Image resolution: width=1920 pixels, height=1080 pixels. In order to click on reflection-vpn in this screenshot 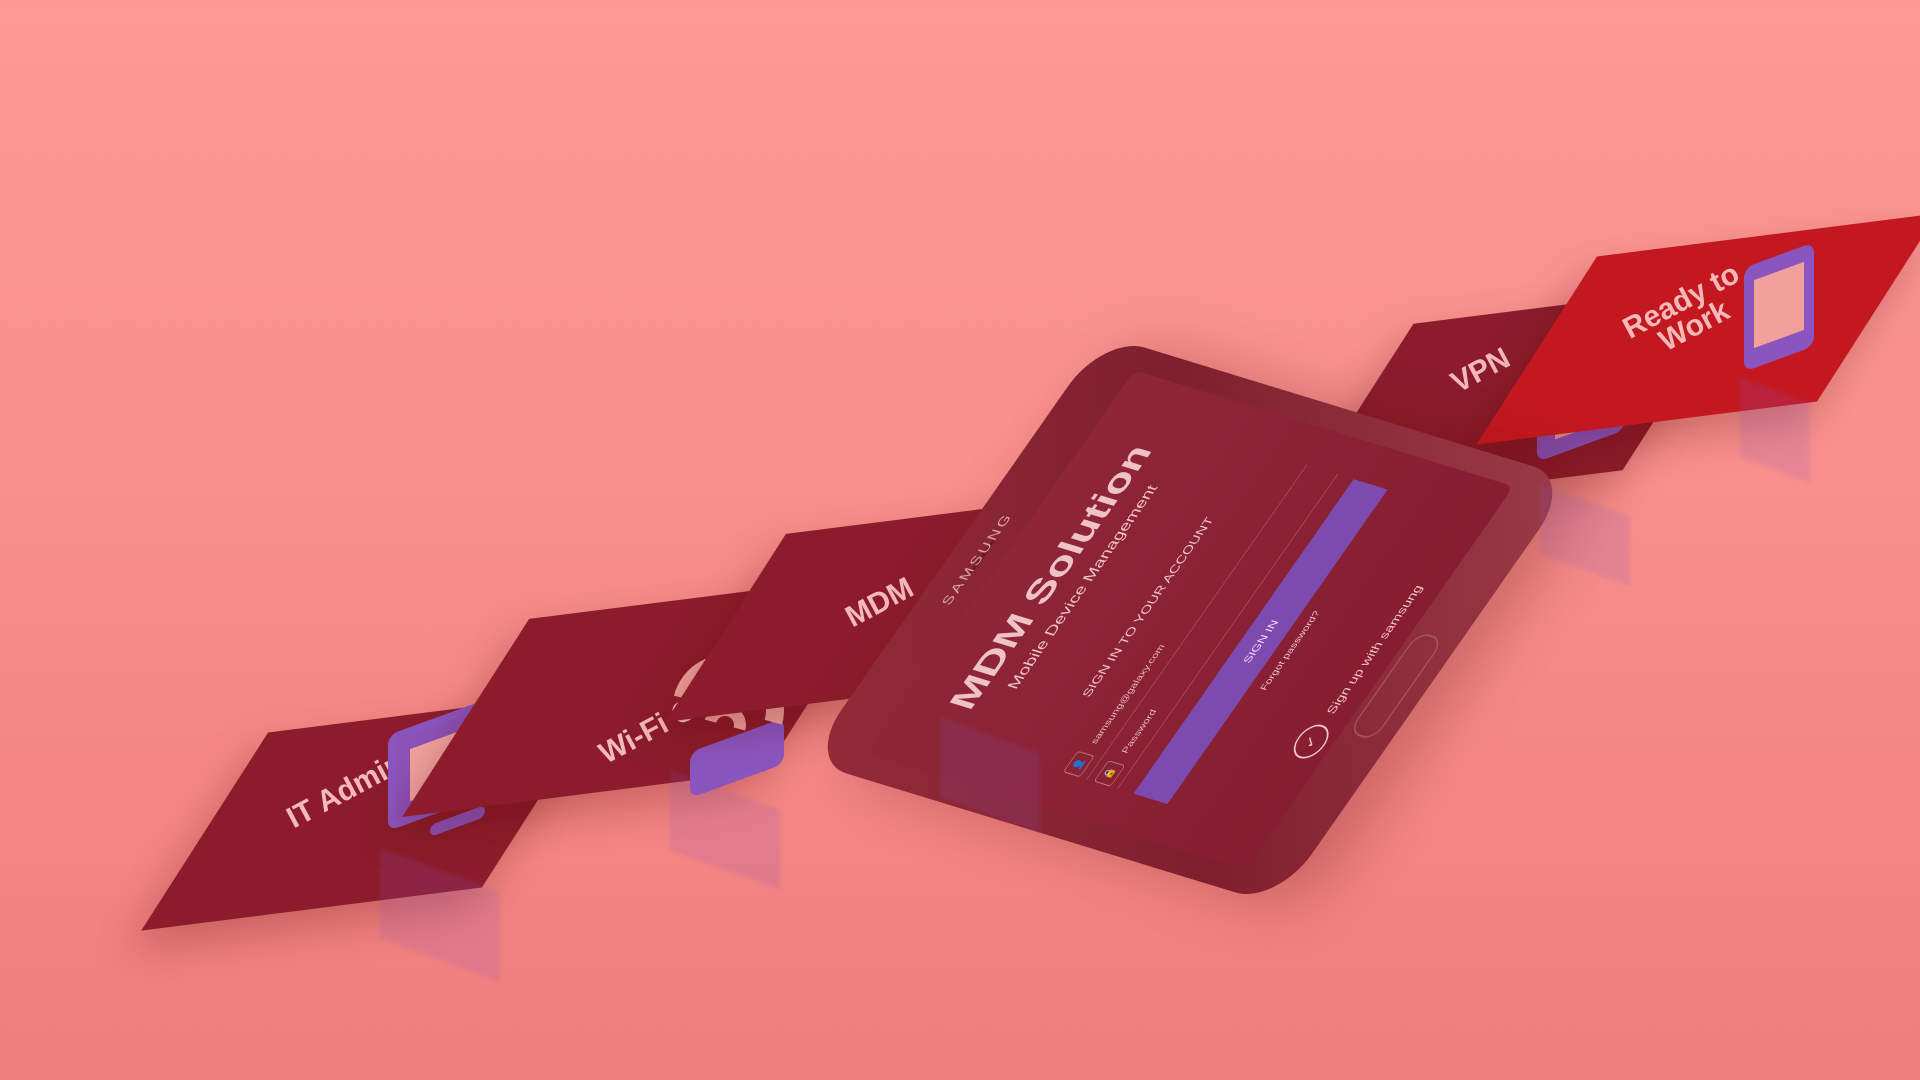, I will do `click(1585, 535)`.